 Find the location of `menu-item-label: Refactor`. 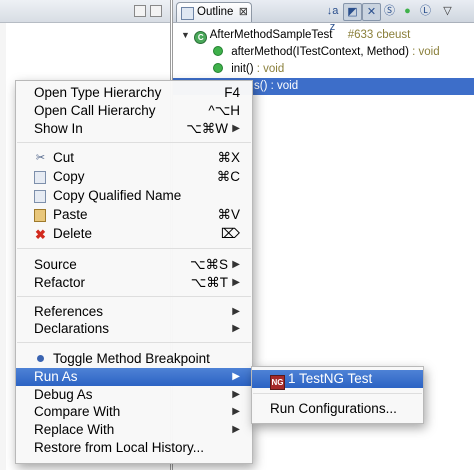

menu-item-label: Refactor is located at coordinates (60, 282).